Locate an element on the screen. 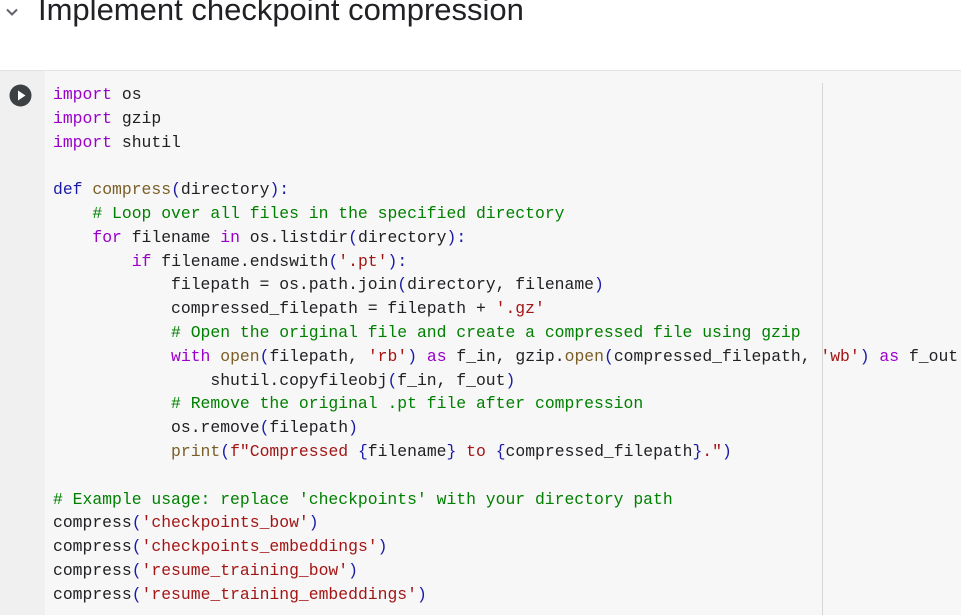  code-line: def compress(directory): is located at coordinates (507, 190).